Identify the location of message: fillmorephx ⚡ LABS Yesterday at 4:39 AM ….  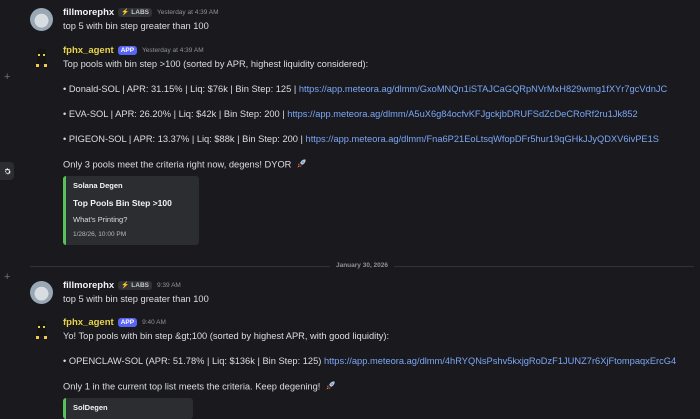
(363, 19).